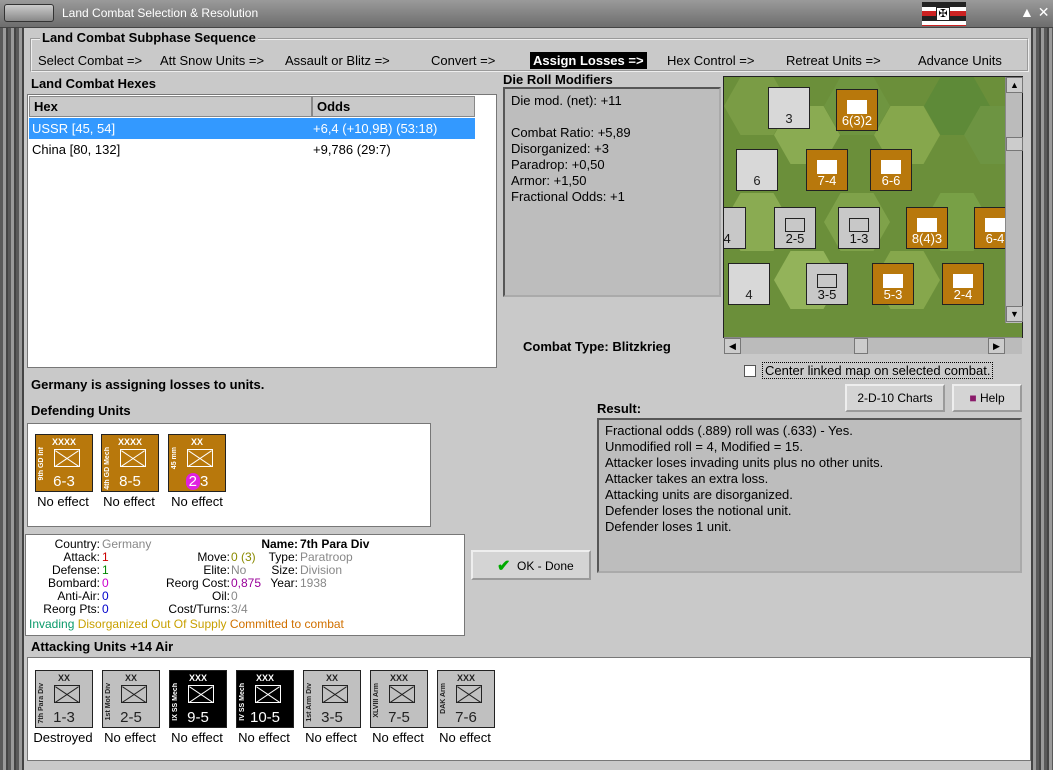  Describe the element at coordinates (827, 284) in the screenshot. I see `map-counter: 3-5` at that location.